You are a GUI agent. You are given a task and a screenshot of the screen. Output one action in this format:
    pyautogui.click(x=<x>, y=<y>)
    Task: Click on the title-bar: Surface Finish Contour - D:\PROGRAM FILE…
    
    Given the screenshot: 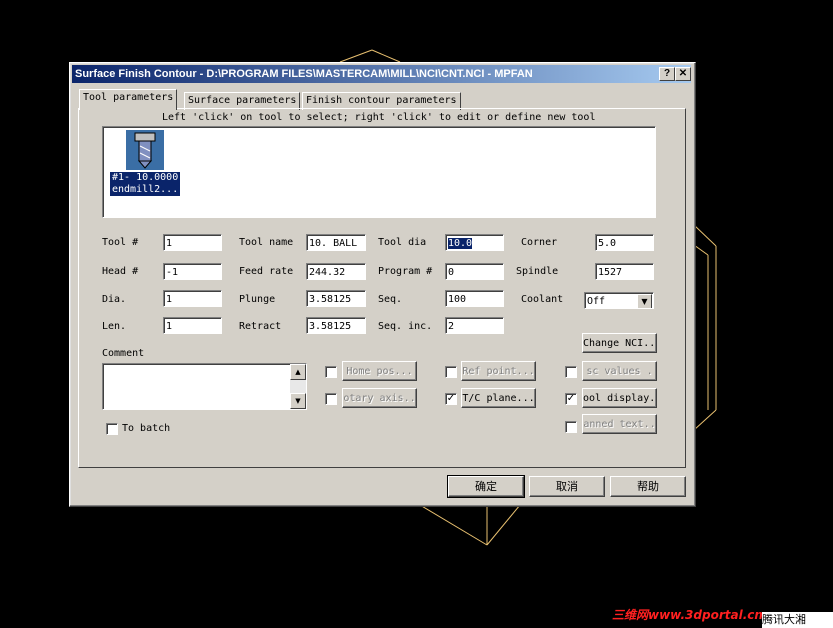 What is the action you would take?
    pyautogui.click(x=381, y=74)
    